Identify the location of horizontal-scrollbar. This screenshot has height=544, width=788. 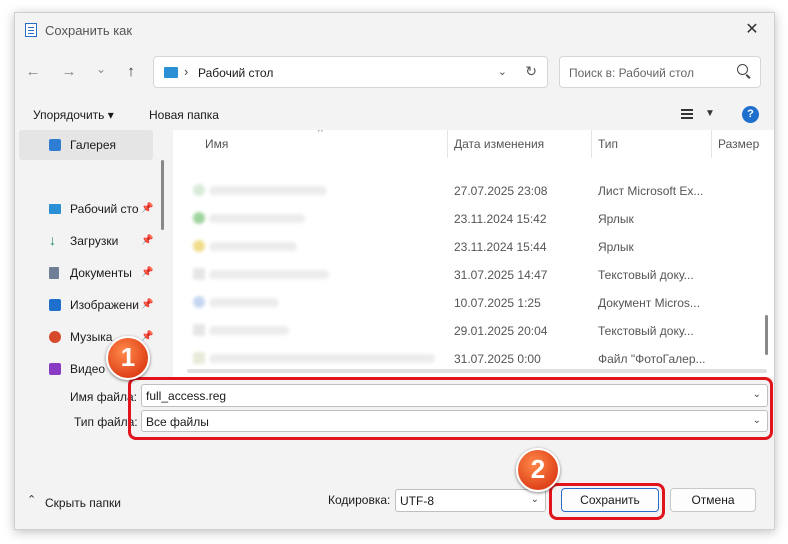
(477, 371).